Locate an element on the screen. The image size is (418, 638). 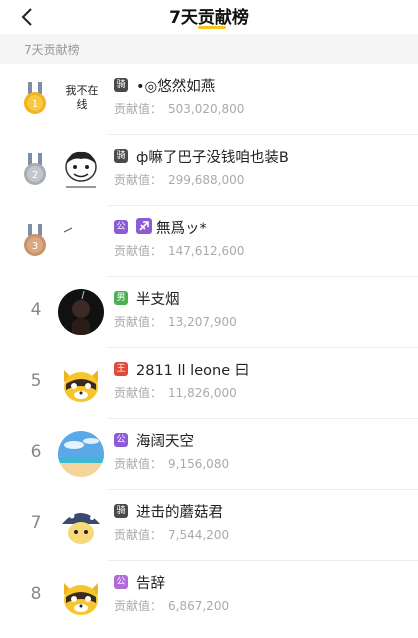
contribution-value: 贡献值： 13,207,900 is located at coordinates (175, 321).